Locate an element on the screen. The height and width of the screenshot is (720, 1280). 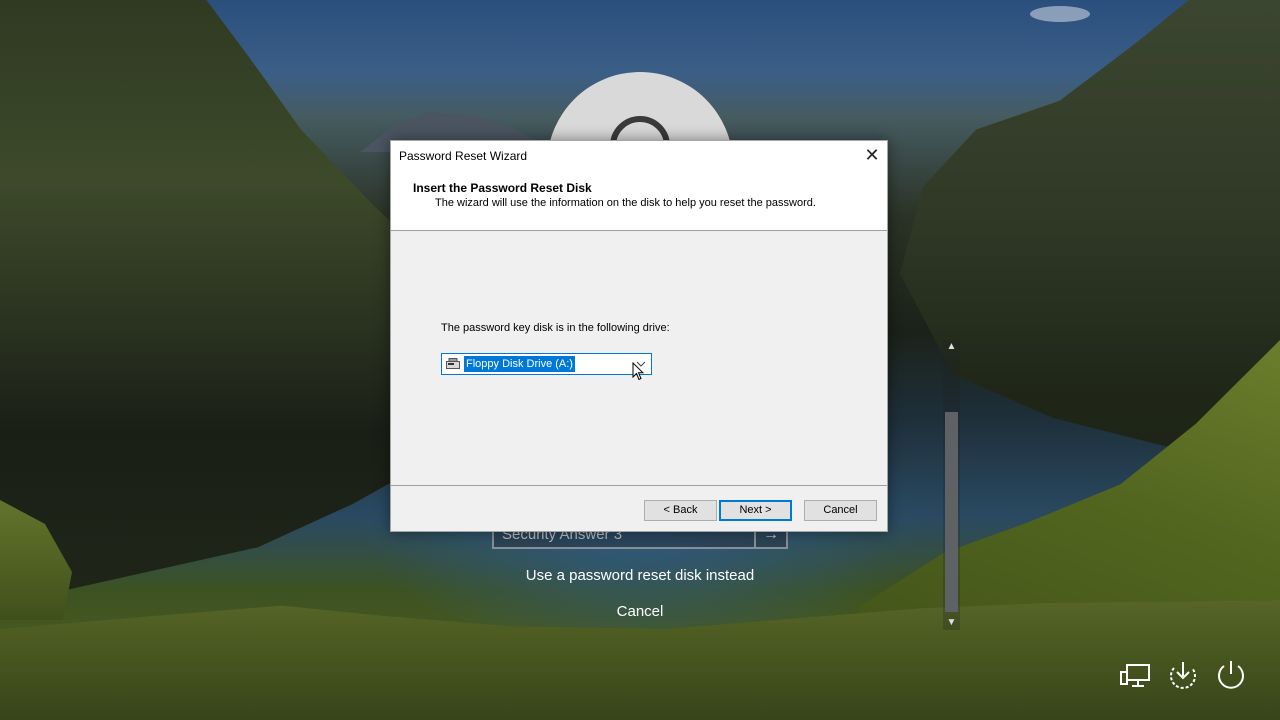
next-button: Next > is located at coordinates (755, 510).